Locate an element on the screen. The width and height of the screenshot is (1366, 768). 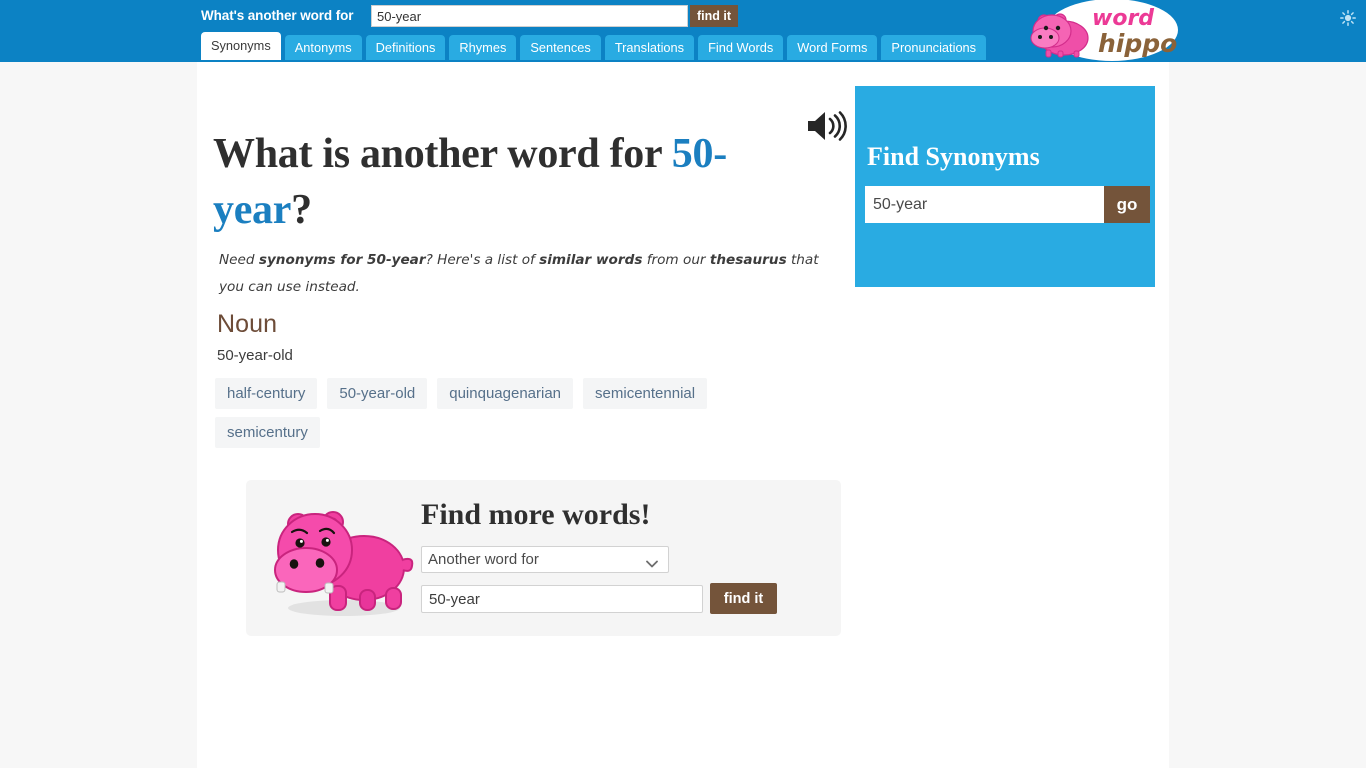
widget-word-input is located at coordinates (562, 599).